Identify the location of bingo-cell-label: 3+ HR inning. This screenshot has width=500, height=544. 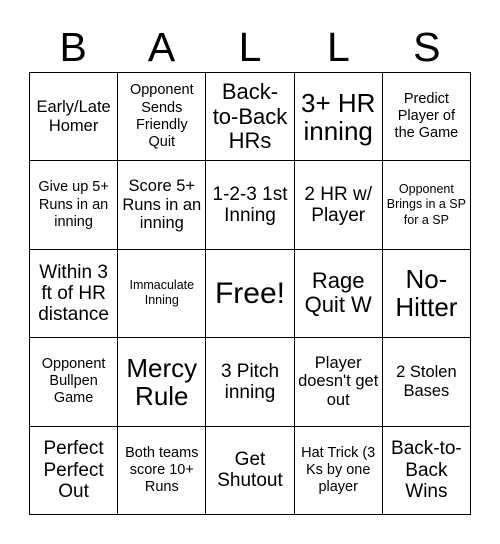
(338, 116).